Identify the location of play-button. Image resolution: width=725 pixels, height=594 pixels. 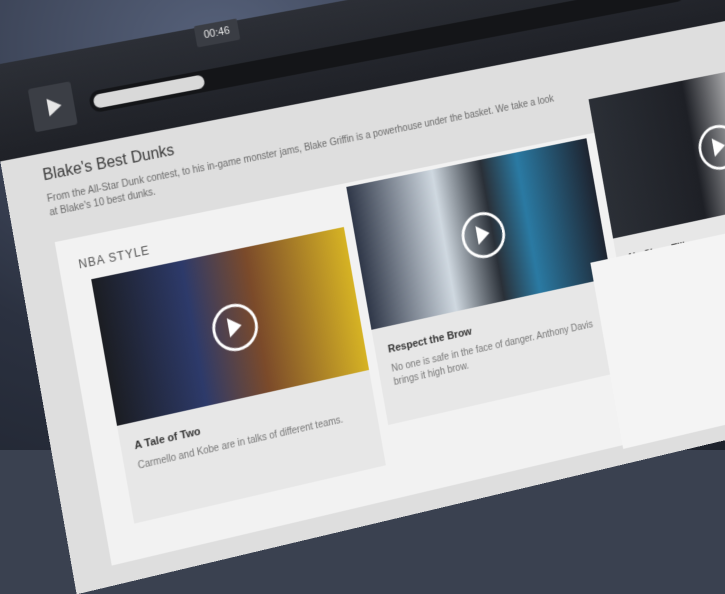
(52, 107).